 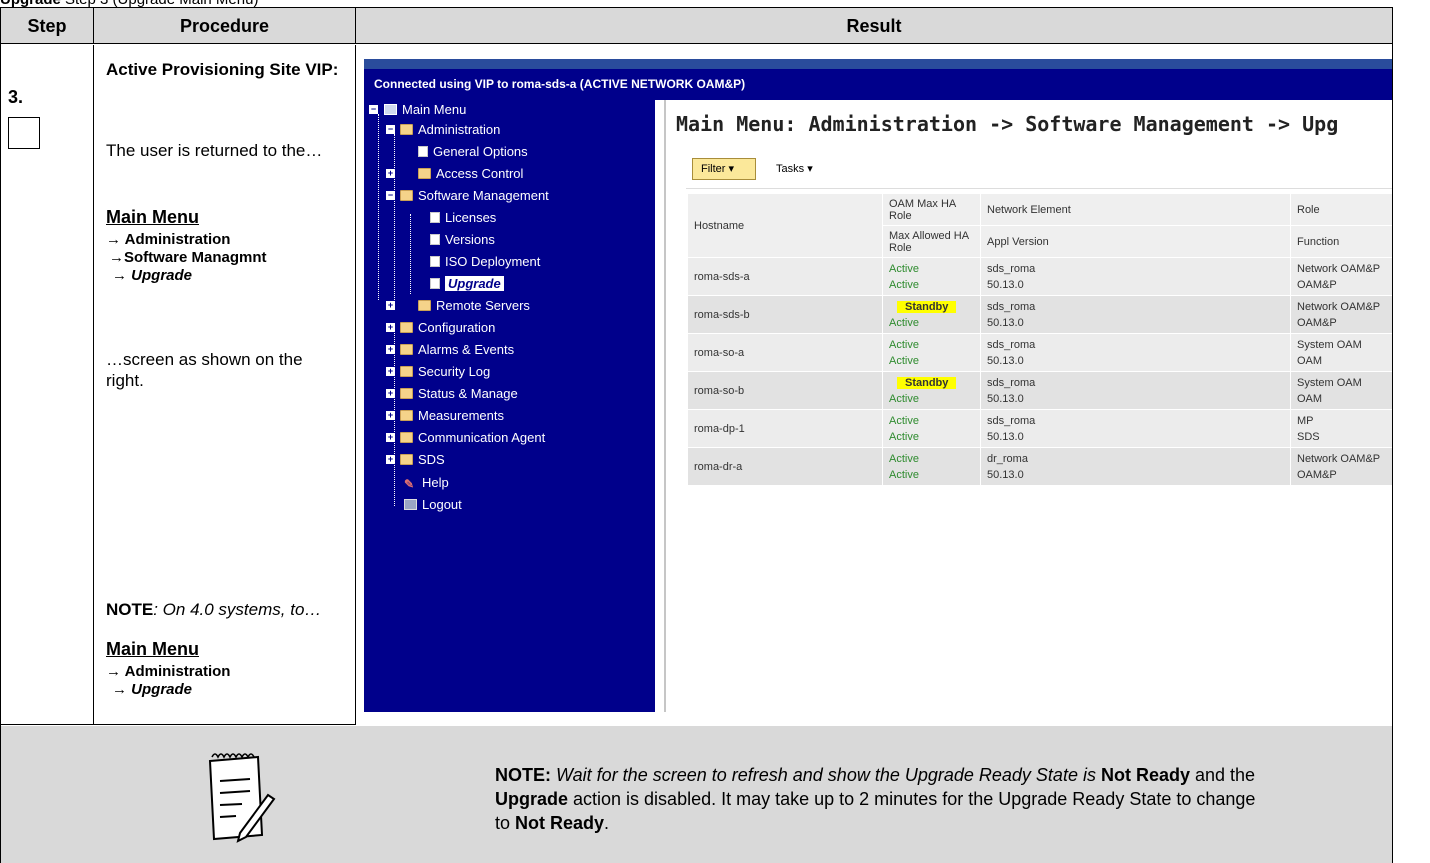 I want to click on nav-logout: Logout, so click(x=433, y=505).